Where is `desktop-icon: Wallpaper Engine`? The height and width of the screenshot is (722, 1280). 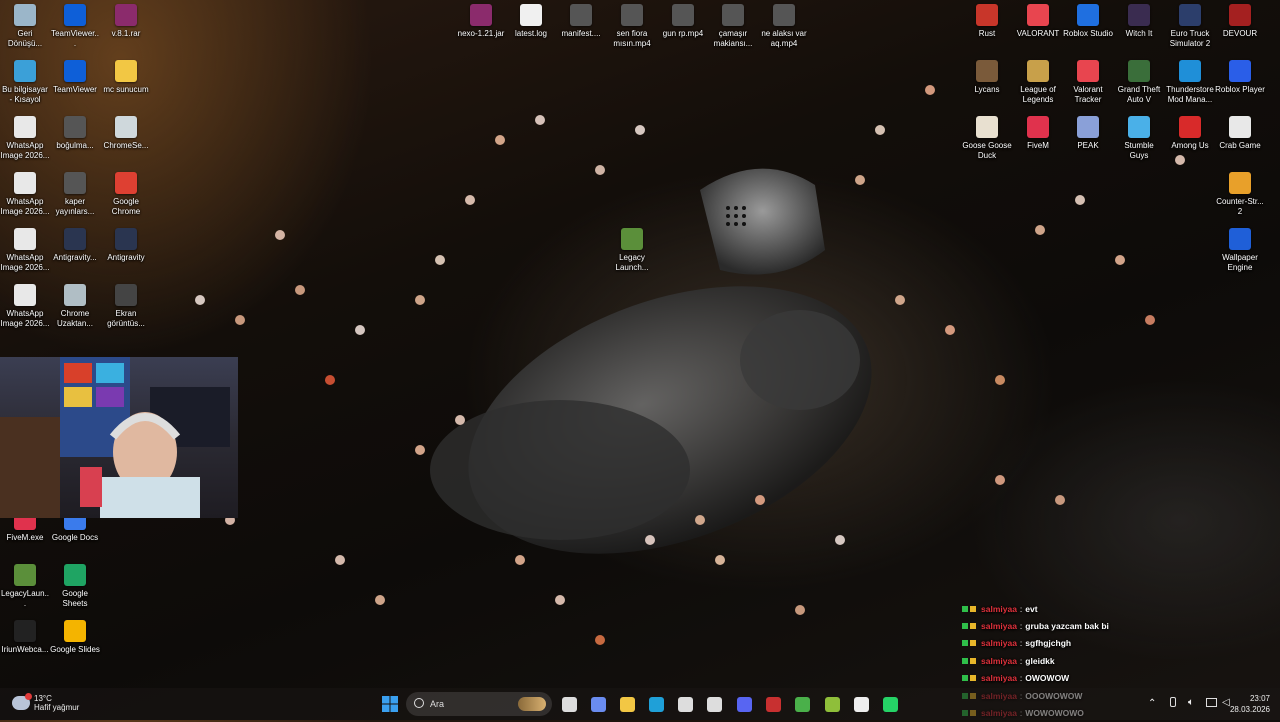 desktop-icon: Wallpaper Engine is located at coordinates (1240, 250).